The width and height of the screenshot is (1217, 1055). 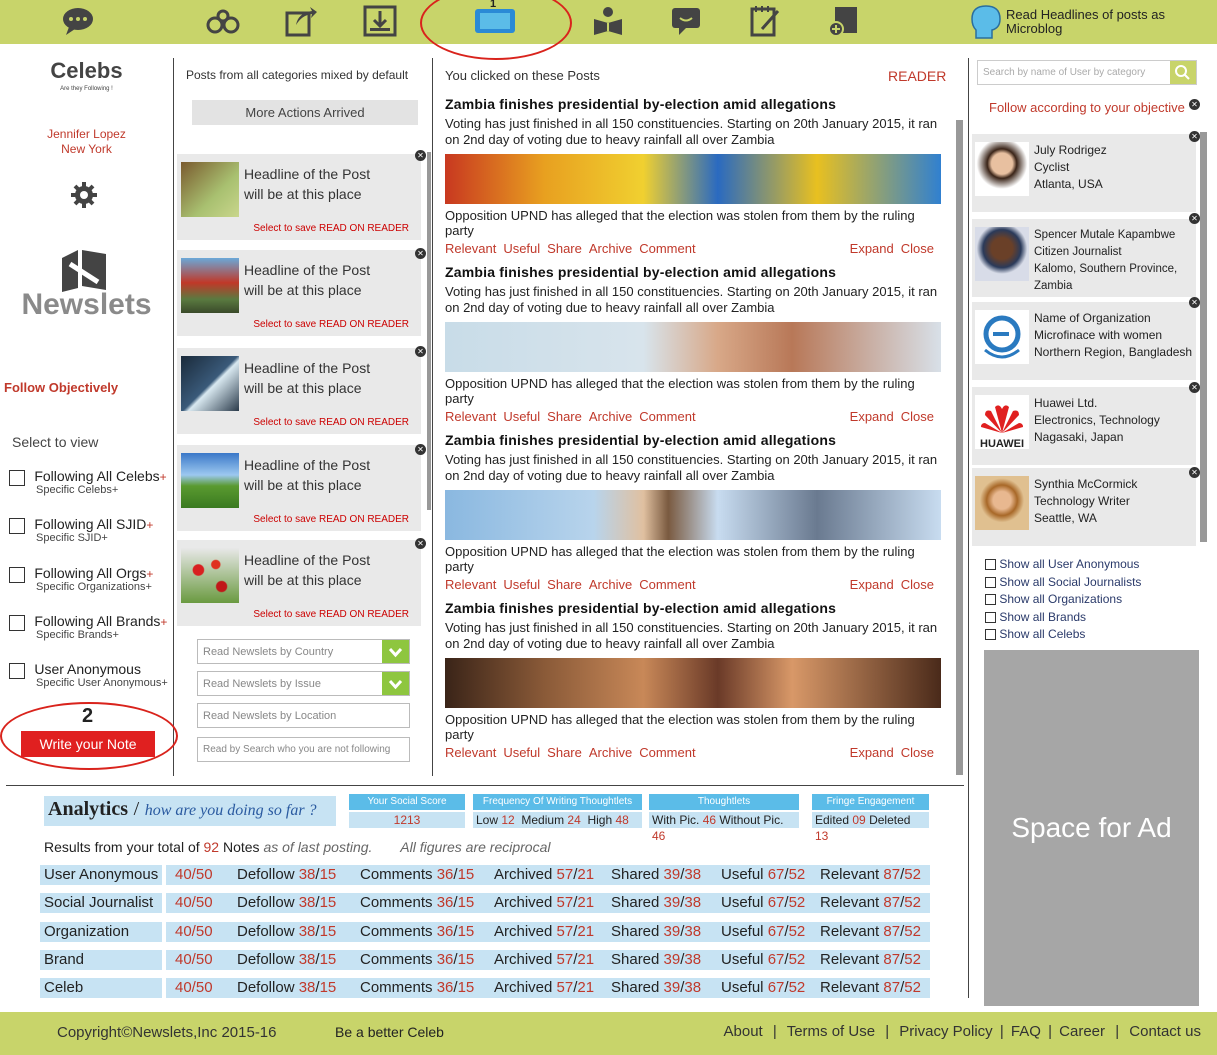 I want to click on about-link: About, so click(x=743, y=1031).